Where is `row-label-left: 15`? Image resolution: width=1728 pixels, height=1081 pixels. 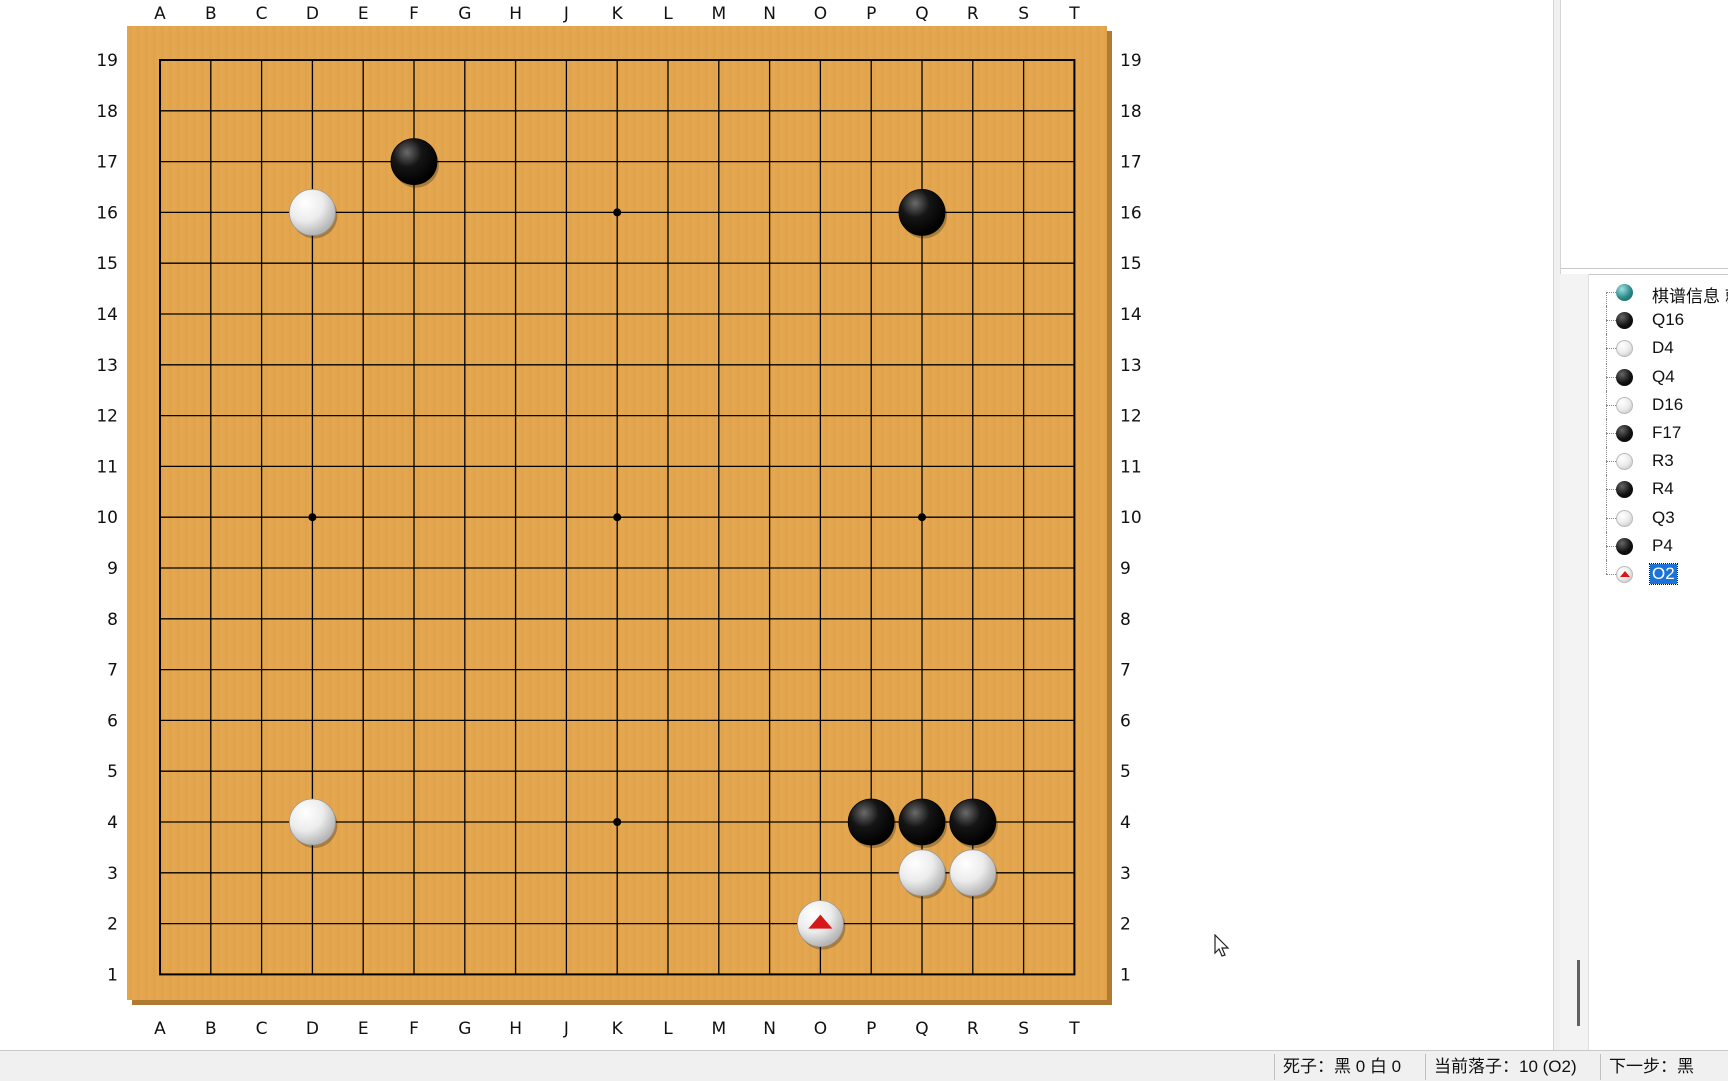 row-label-left: 15 is located at coordinates (107, 264).